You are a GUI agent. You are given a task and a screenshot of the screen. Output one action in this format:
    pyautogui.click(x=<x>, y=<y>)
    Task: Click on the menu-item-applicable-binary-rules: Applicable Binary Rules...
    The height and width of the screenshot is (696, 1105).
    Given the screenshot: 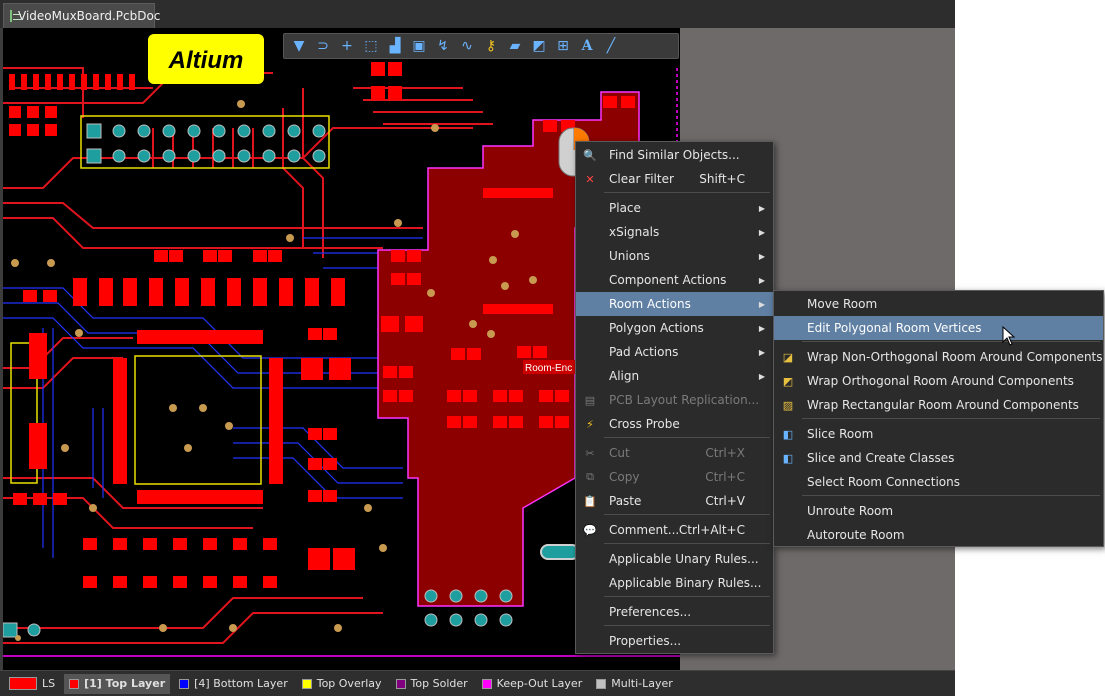 What is the action you would take?
    pyautogui.click(x=674, y=583)
    